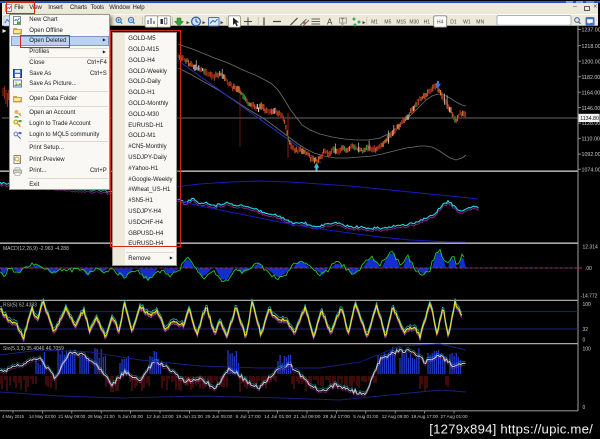  Describe the element at coordinates (160, 417) in the screenshot. I see `svg-text: 12 Jun 13:00` at that location.